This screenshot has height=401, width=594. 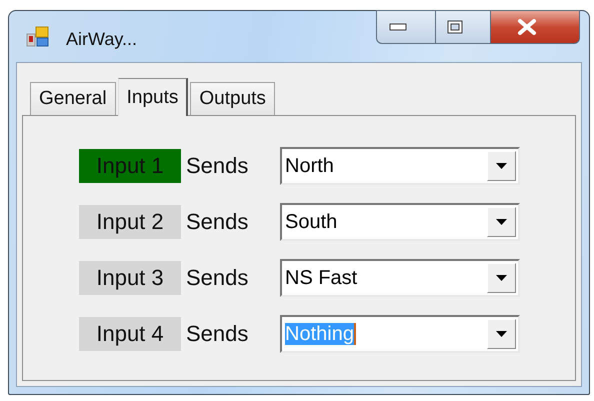 I want to click on close-button, so click(x=535, y=27).